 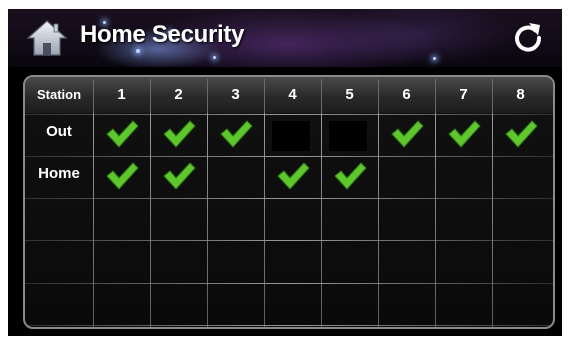 What do you see at coordinates (292, 94) in the screenshot?
I see `station-header-4: 4` at bounding box center [292, 94].